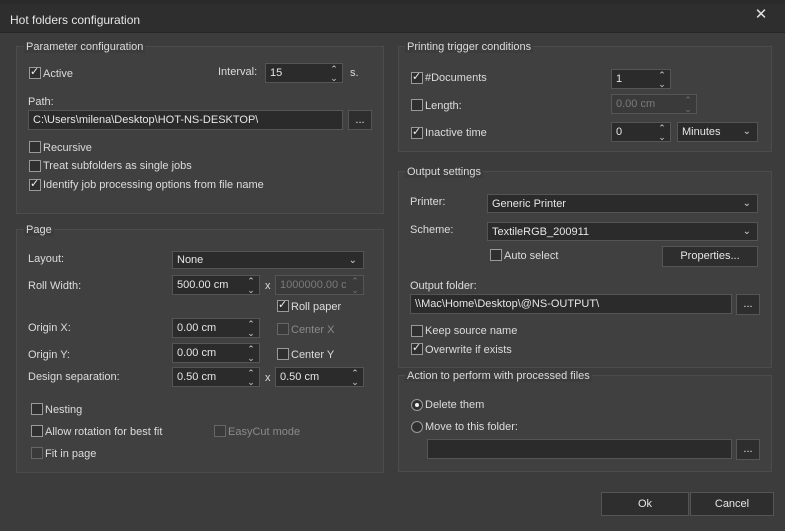 The width and height of the screenshot is (785, 531). Describe the element at coordinates (85, 47) in the screenshot. I see `parameter-configuration-title: Parameter configuration` at that location.